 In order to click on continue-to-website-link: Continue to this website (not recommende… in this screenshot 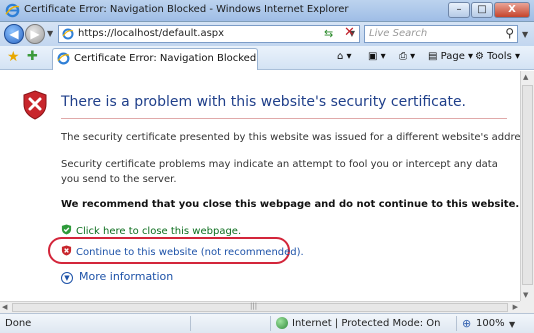, I will do `click(182, 251)`.